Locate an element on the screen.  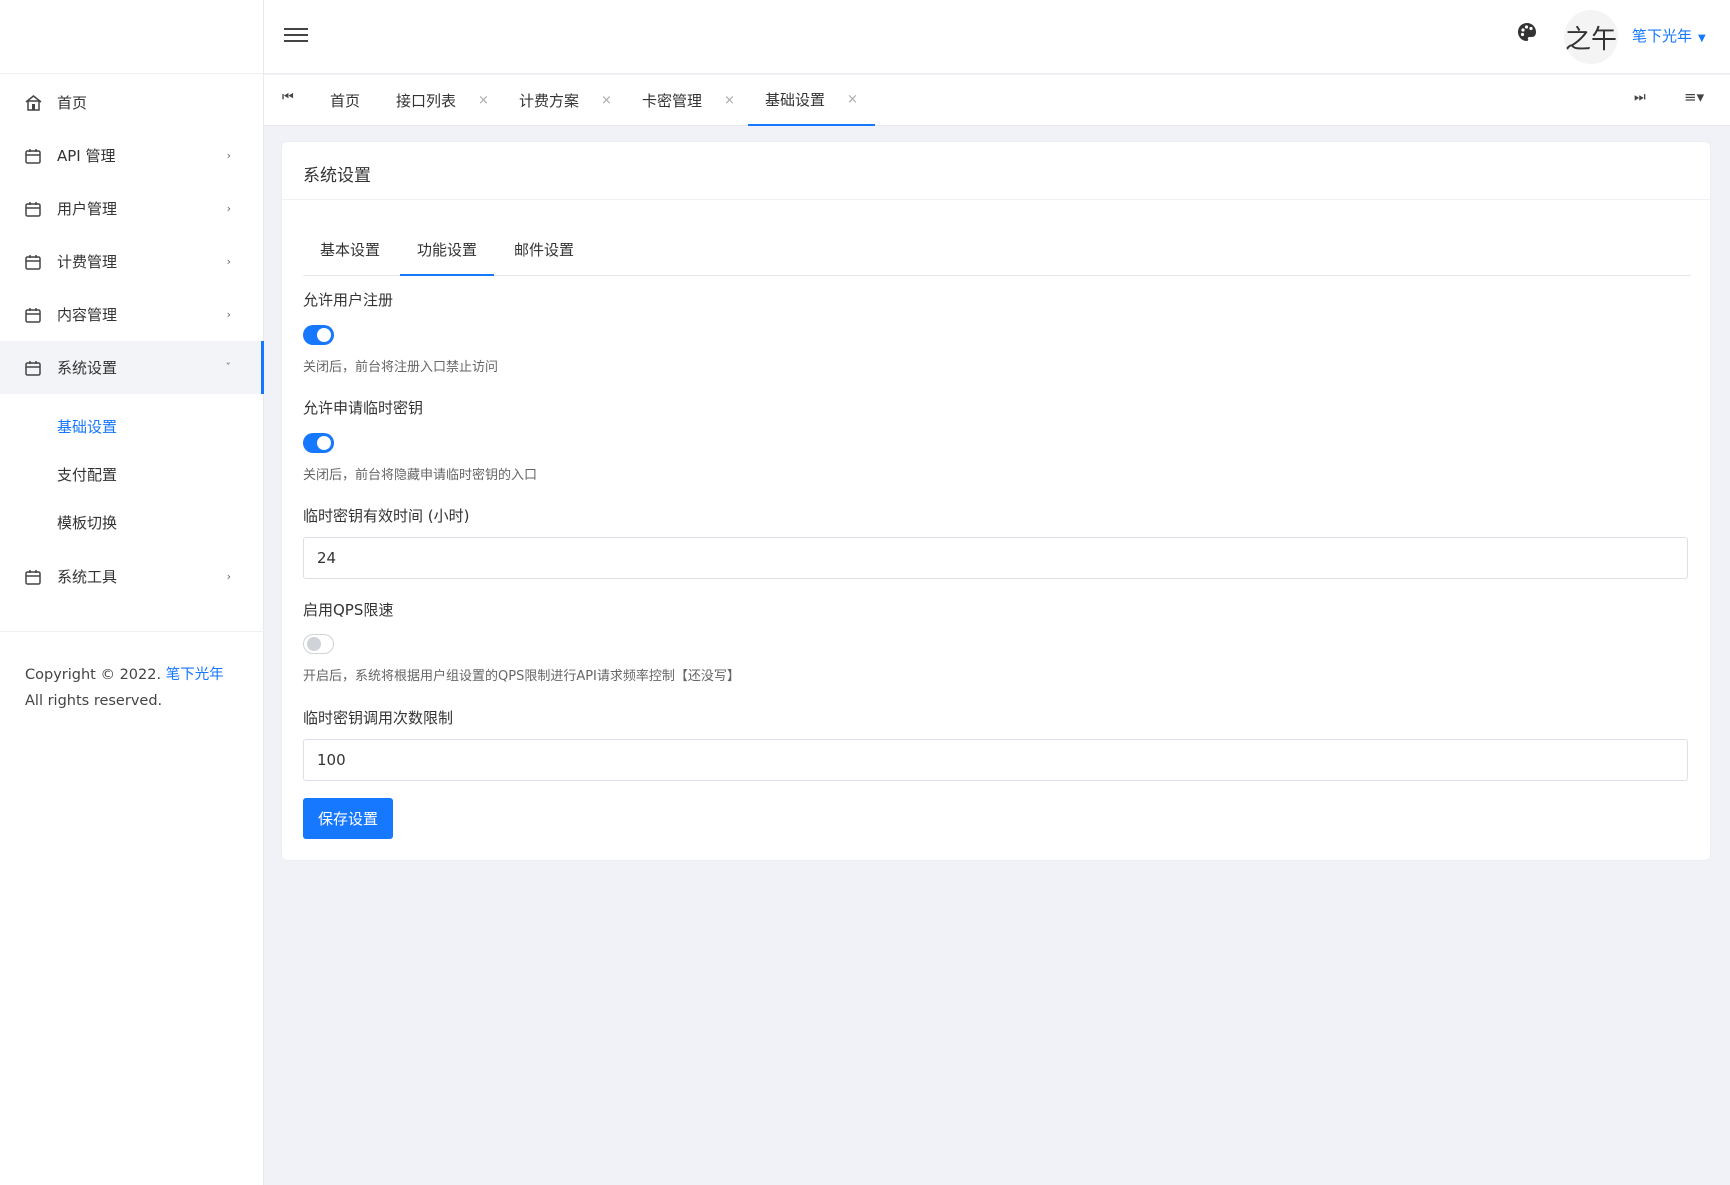
home-icon is located at coordinates (33, 103).